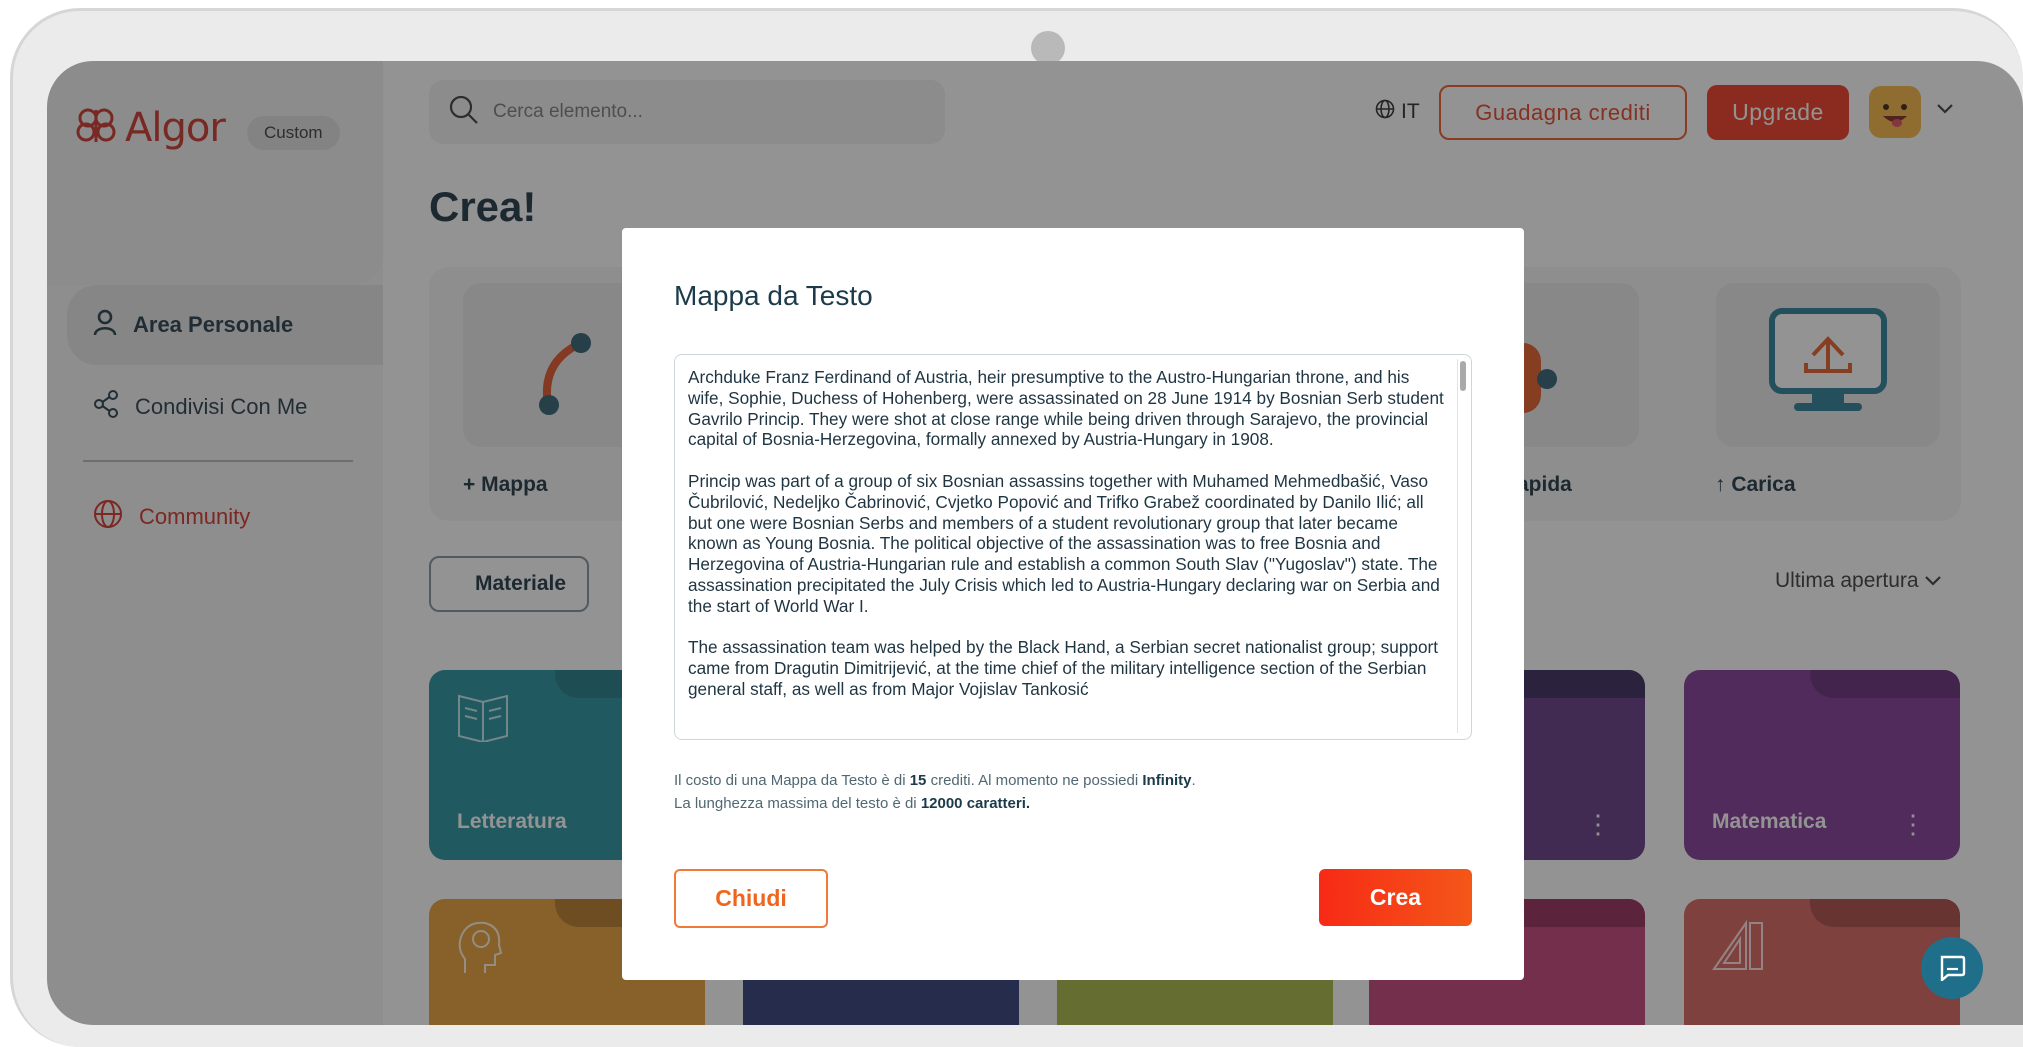 This screenshot has width=2023, height=1047. I want to click on chat-icon, so click(1953, 968).